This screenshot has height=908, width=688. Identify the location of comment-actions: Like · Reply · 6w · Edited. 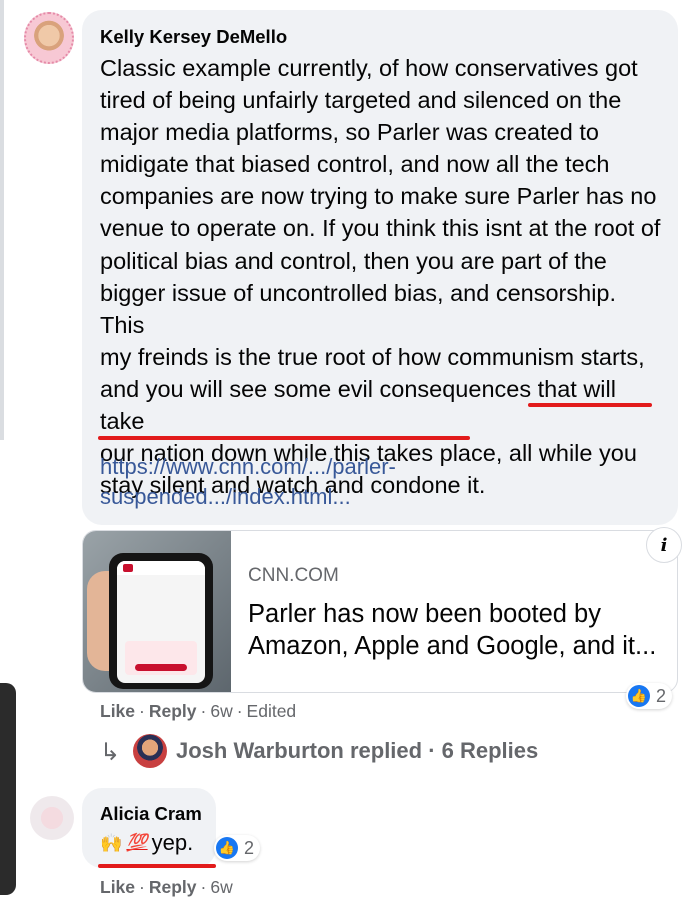
(198, 711).